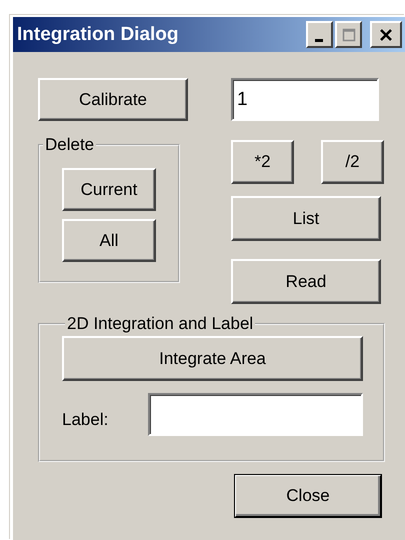 The height and width of the screenshot is (540, 405). Describe the element at coordinates (306, 218) in the screenshot. I see `action-button: List` at that location.